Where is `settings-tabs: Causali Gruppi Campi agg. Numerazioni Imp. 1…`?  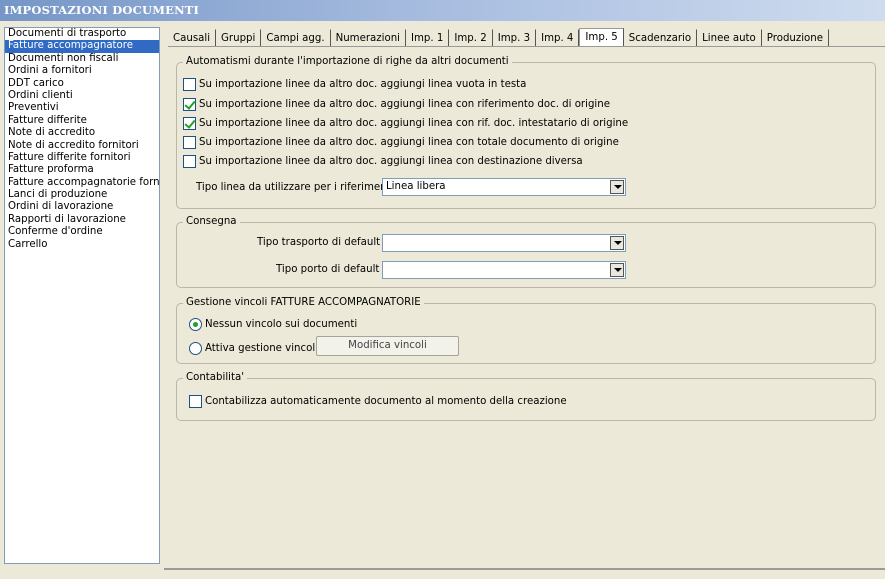
settings-tabs: Causali Gruppi Campi agg. Numerazioni Imp. 1… is located at coordinates (499, 37).